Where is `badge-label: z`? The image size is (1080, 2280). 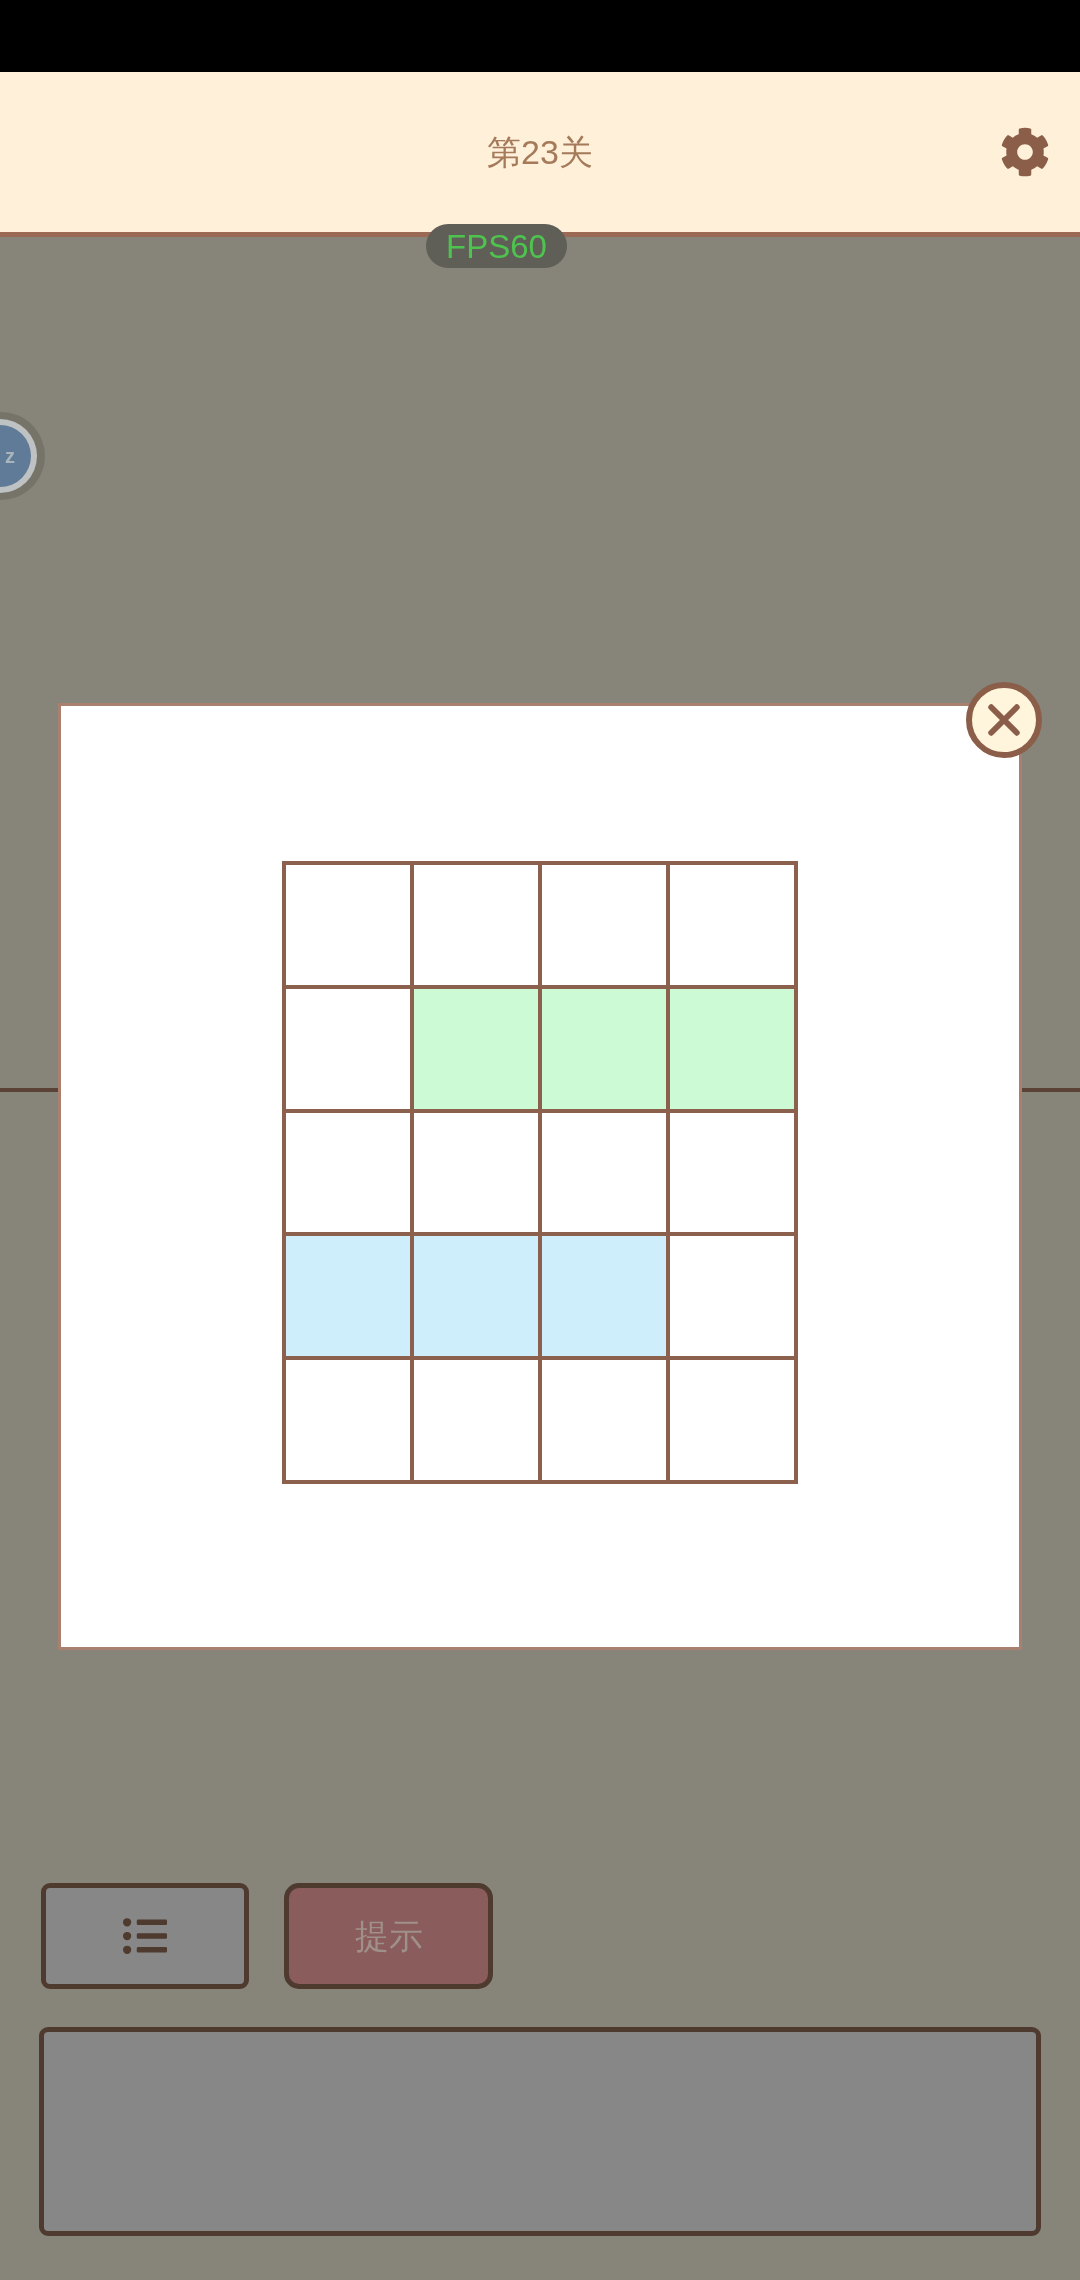 badge-label: z is located at coordinates (10, 456).